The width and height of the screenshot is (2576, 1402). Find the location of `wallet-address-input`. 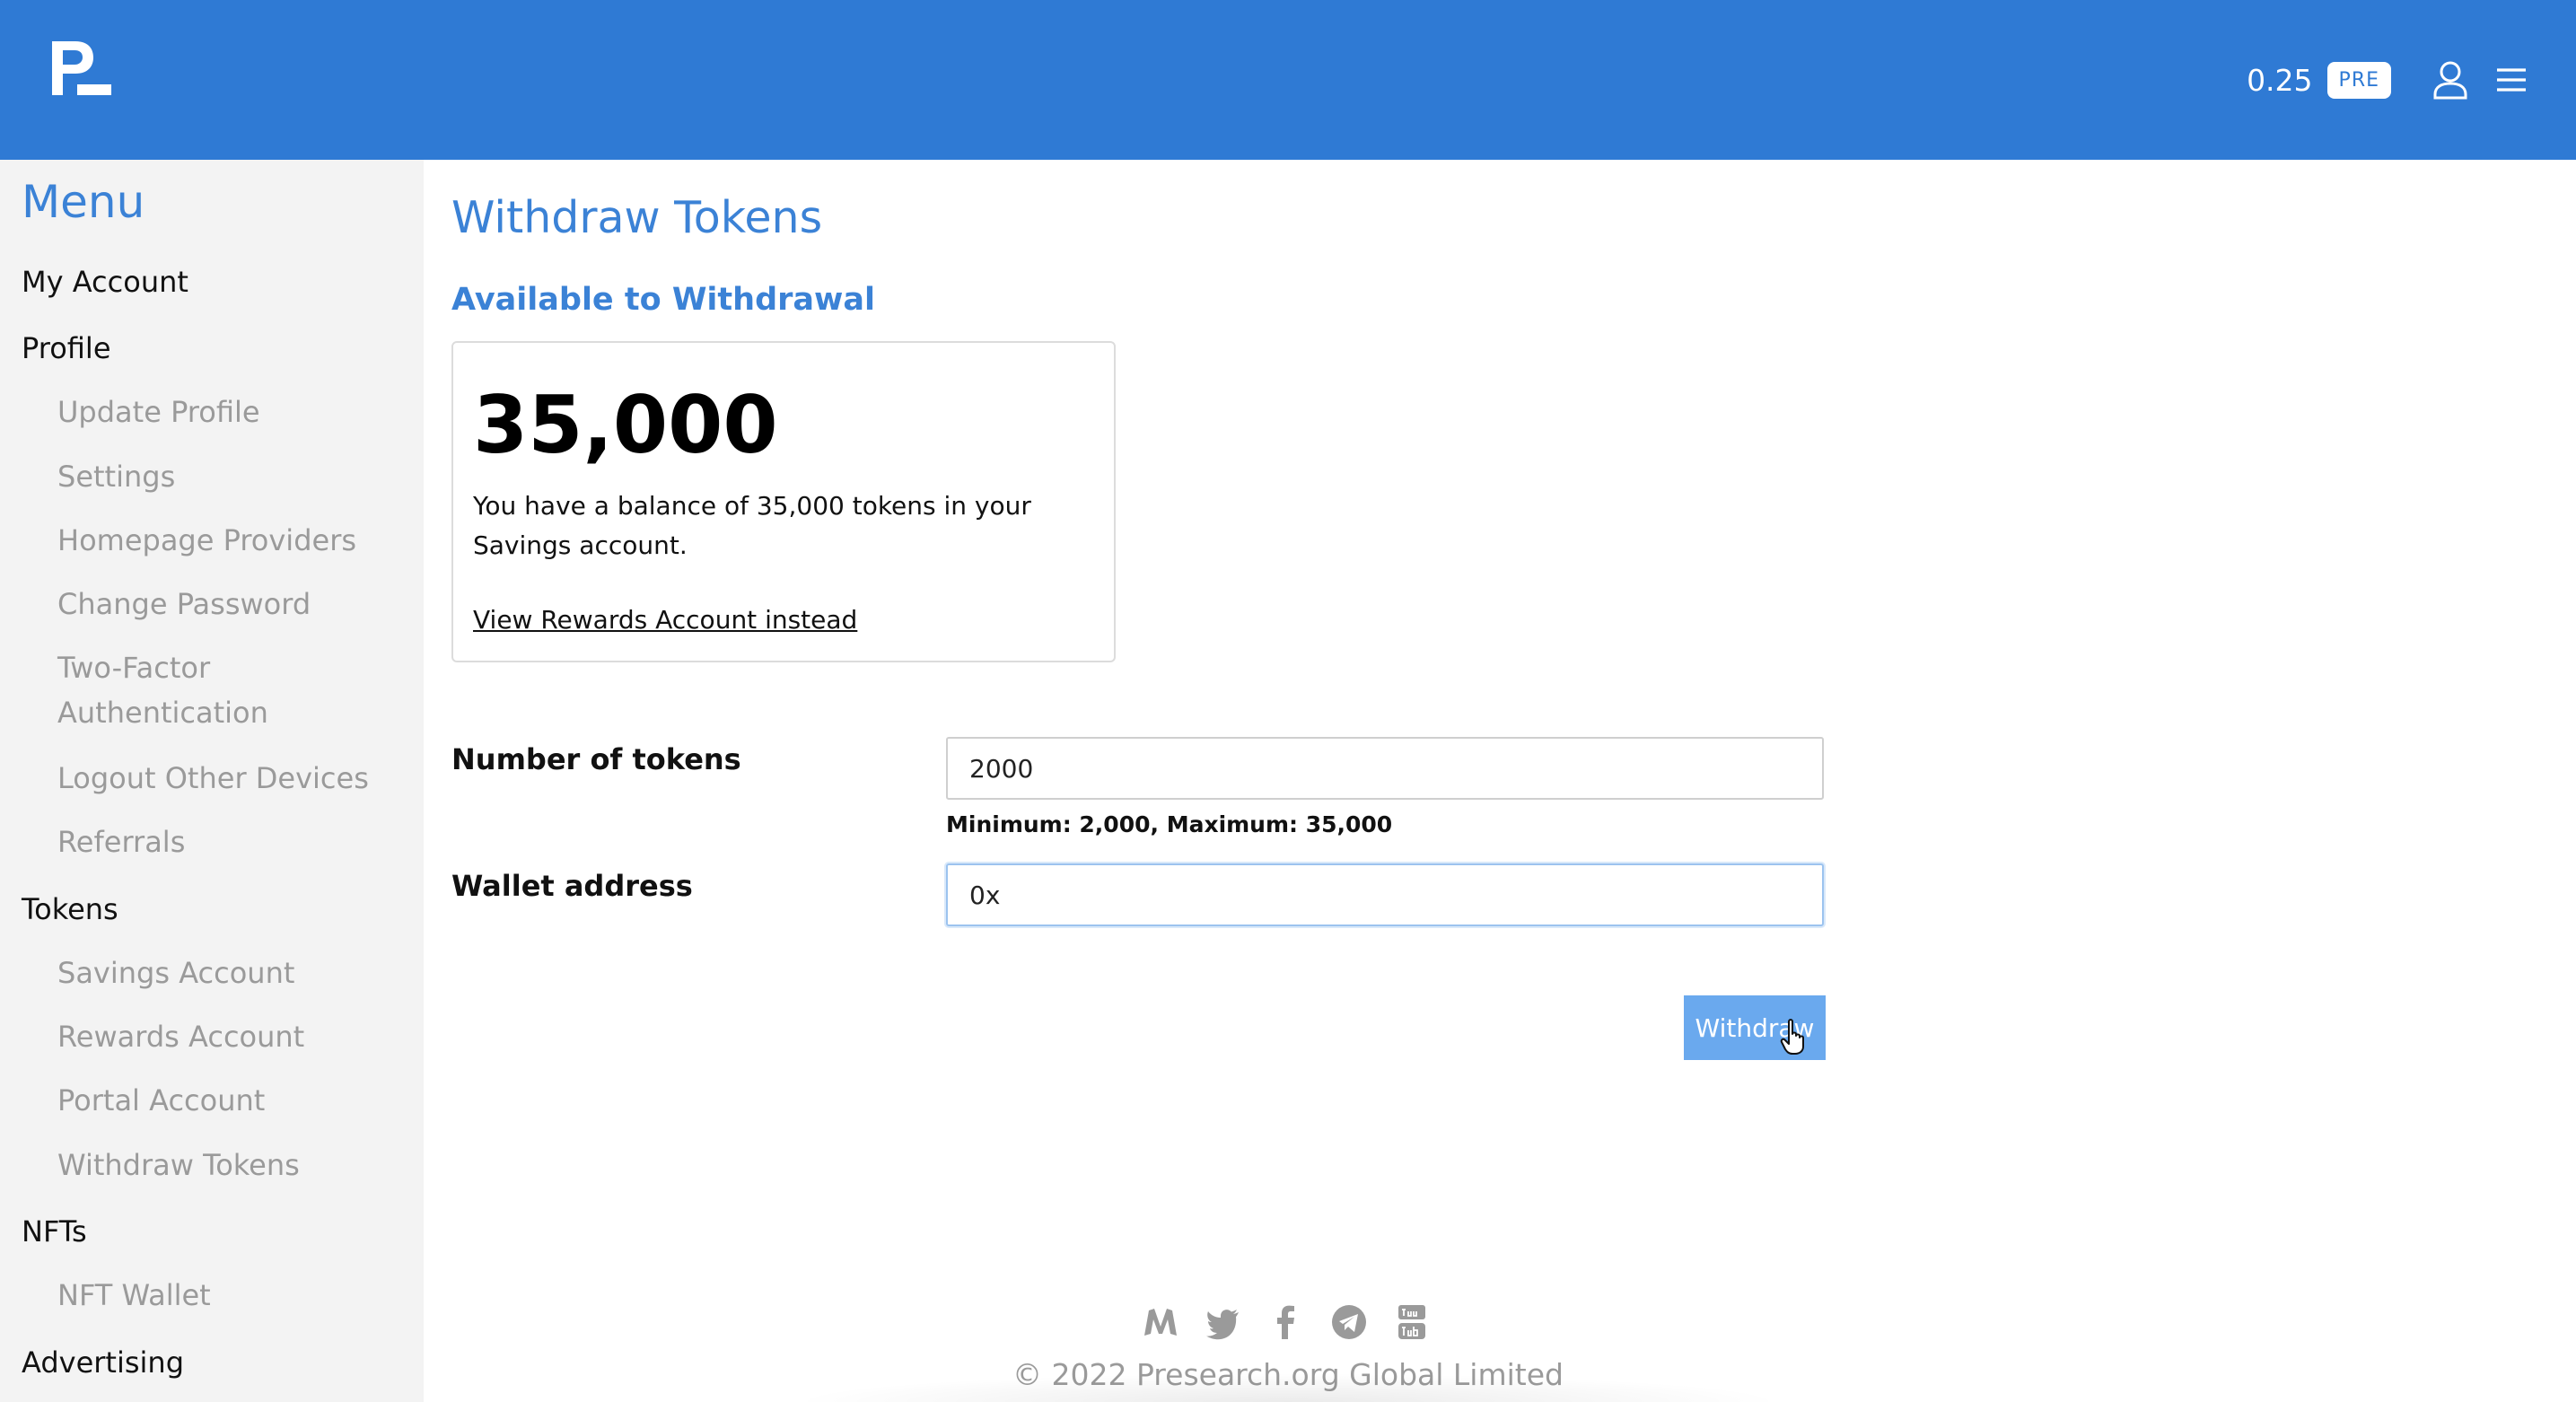

wallet-address-input is located at coordinates (1385, 895).